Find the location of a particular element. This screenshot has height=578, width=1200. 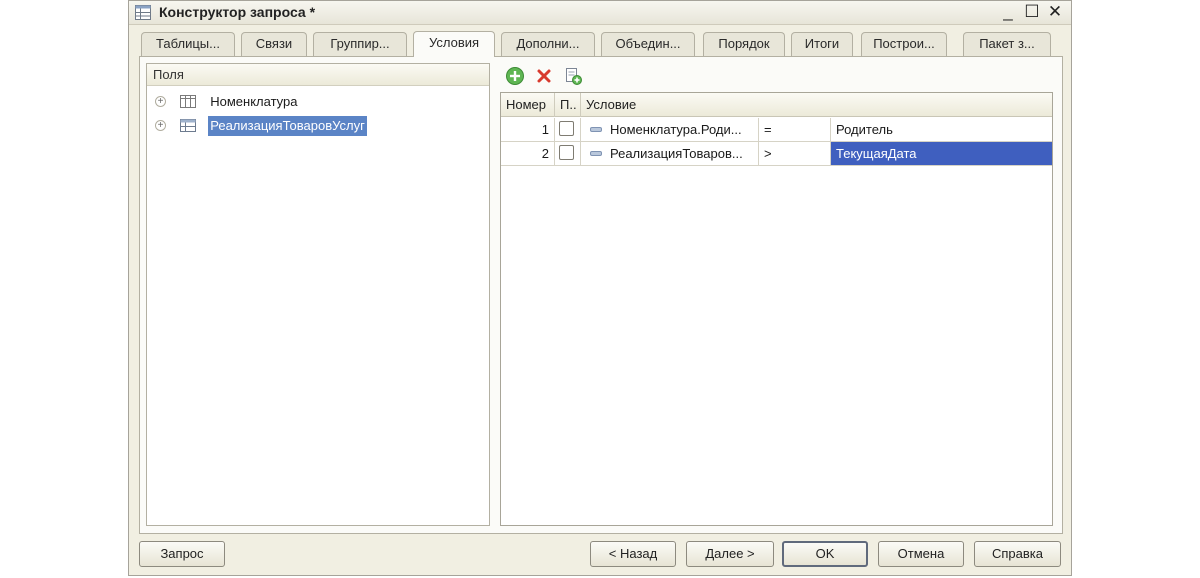

table-row: 2 РеализацияТоваров... > ТекущаяДата is located at coordinates (776, 154).